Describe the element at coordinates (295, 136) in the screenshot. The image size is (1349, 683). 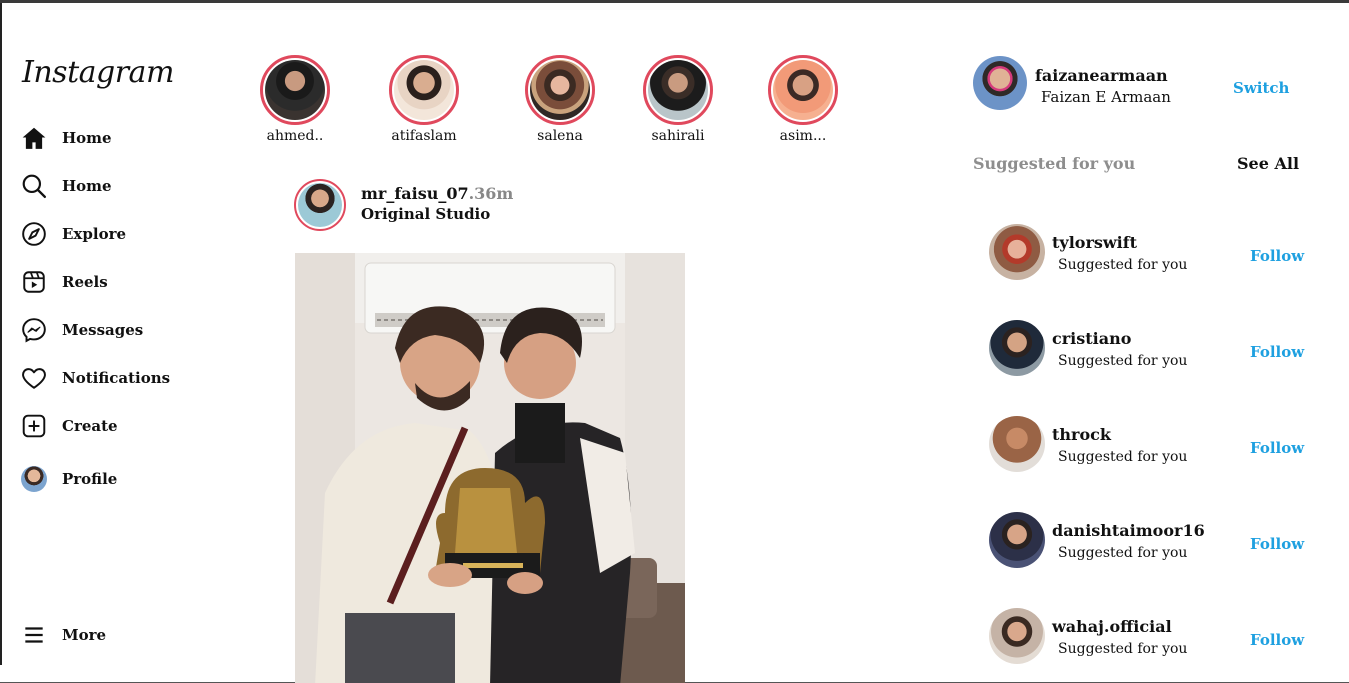
I see `story-username: ahmed..` at that location.